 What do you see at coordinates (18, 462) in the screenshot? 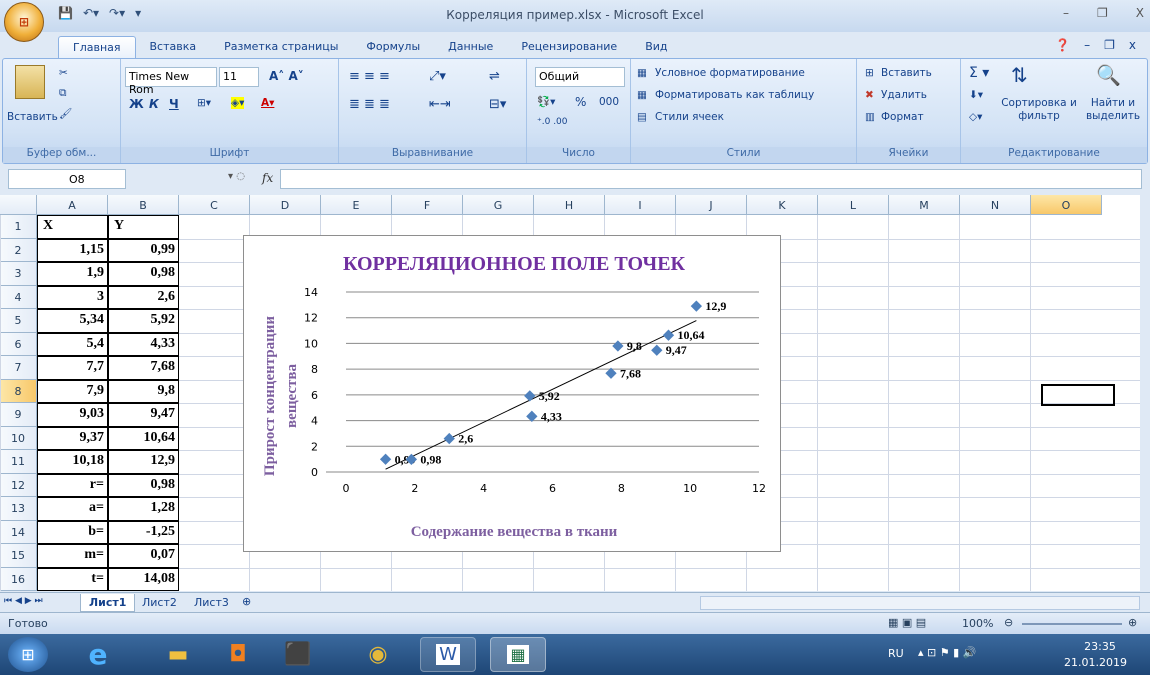
I see `row-header-11: 11` at bounding box center [18, 462].